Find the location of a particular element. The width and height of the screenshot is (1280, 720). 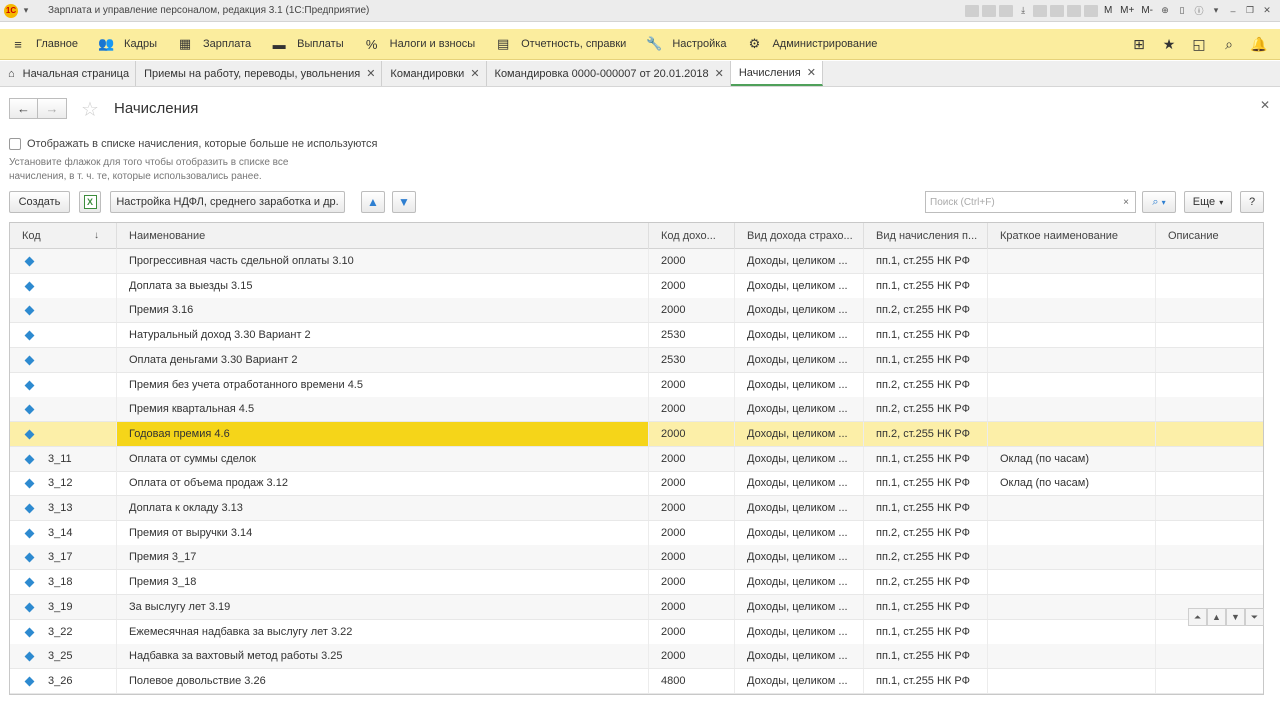

cell-code: 3_19 is located at coordinates (76, 606).